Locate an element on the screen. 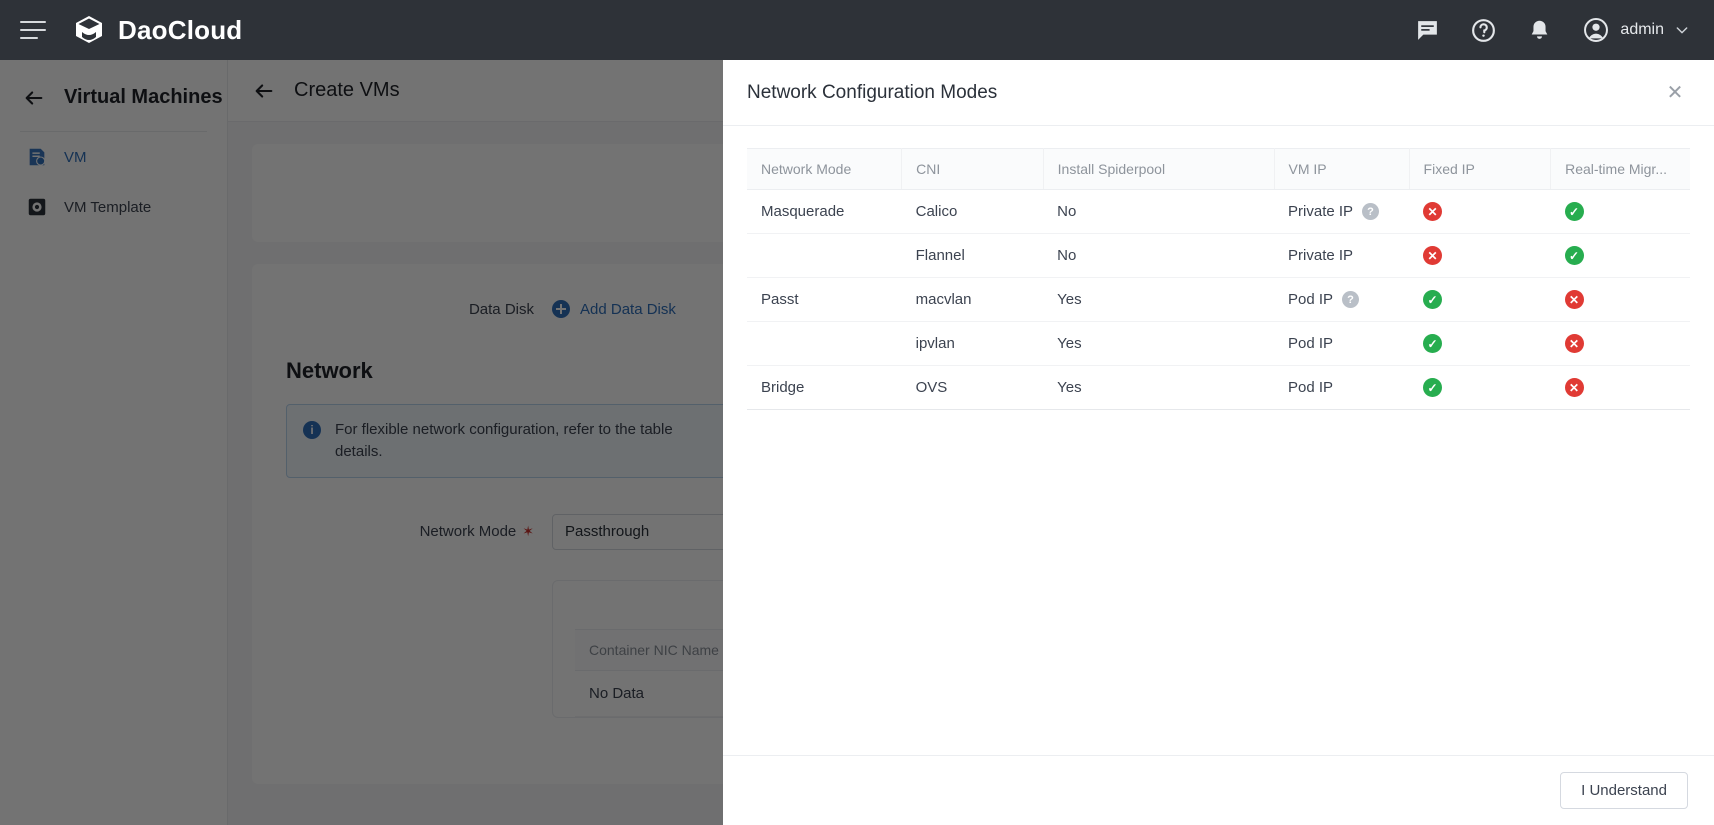 The image size is (1714, 825). cell-vm-ip: Private IP? is located at coordinates (1342, 211).